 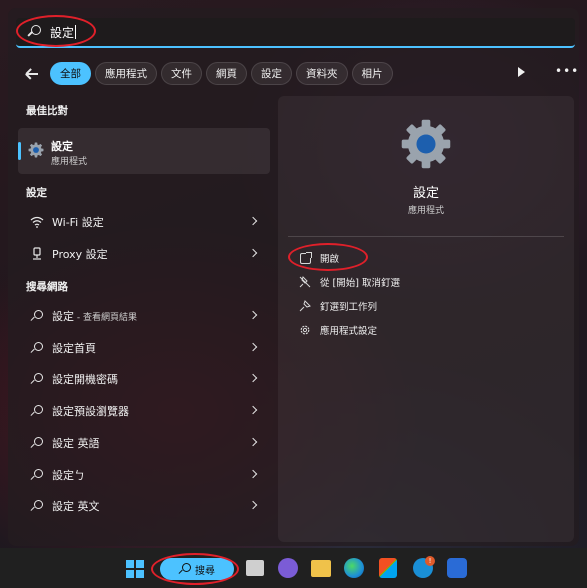 What do you see at coordinates (521, 72) in the screenshot?
I see `play-icon` at bounding box center [521, 72].